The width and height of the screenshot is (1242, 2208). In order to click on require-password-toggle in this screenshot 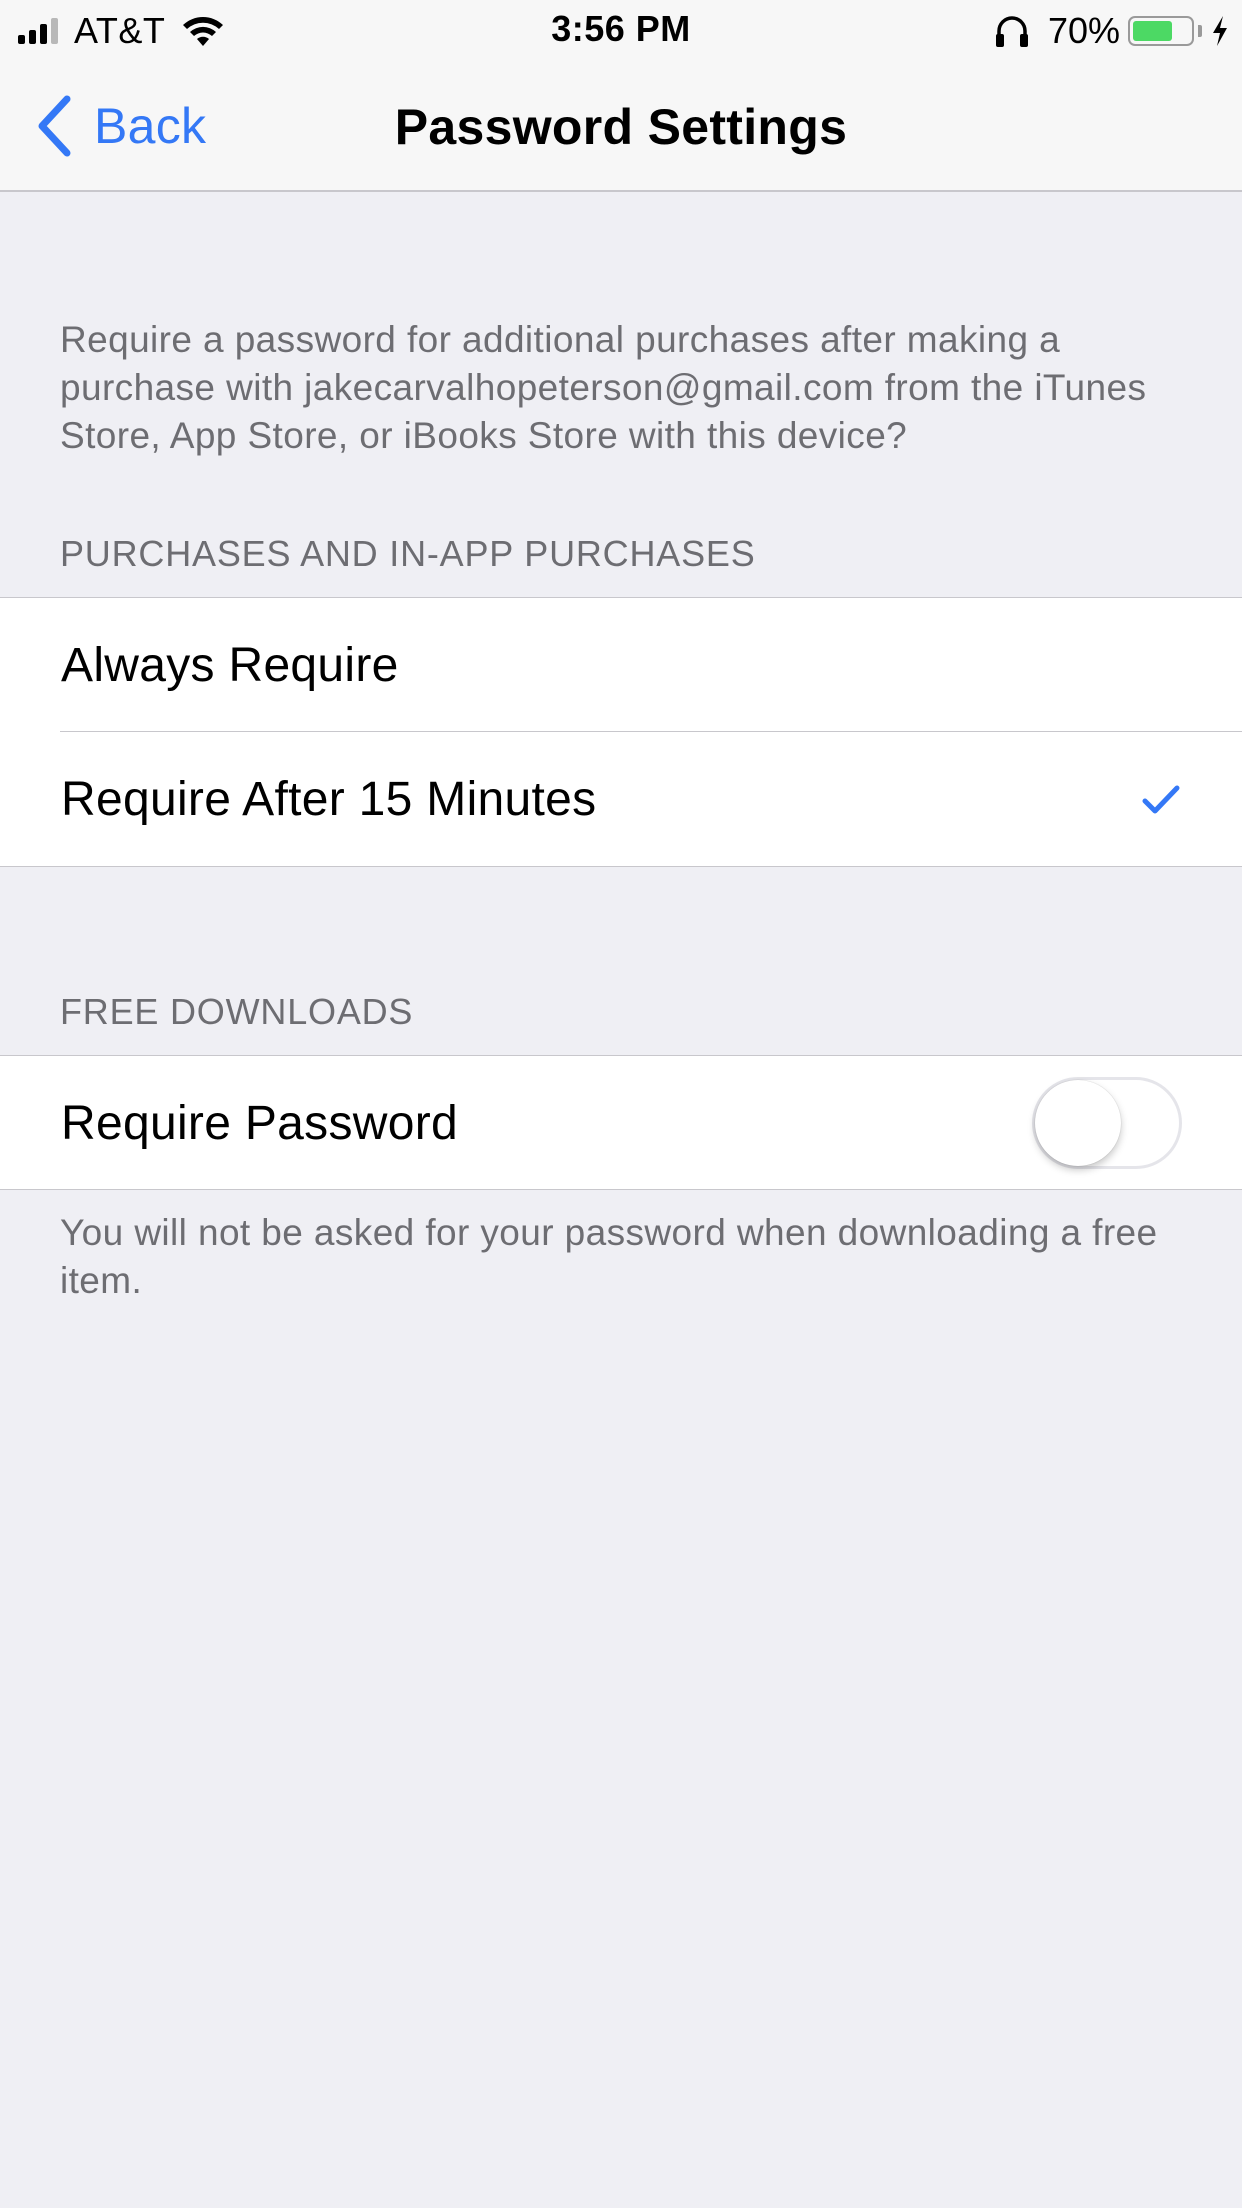, I will do `click(1107, 1123)`.